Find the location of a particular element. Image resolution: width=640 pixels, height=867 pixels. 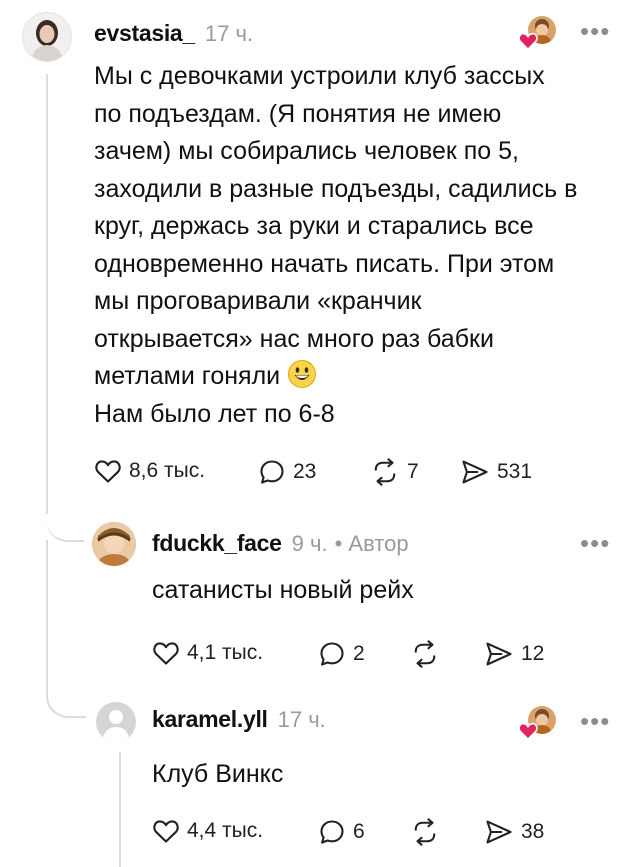

reply1-body: сатанисты новый рейх is located at coordinates (283, 590).